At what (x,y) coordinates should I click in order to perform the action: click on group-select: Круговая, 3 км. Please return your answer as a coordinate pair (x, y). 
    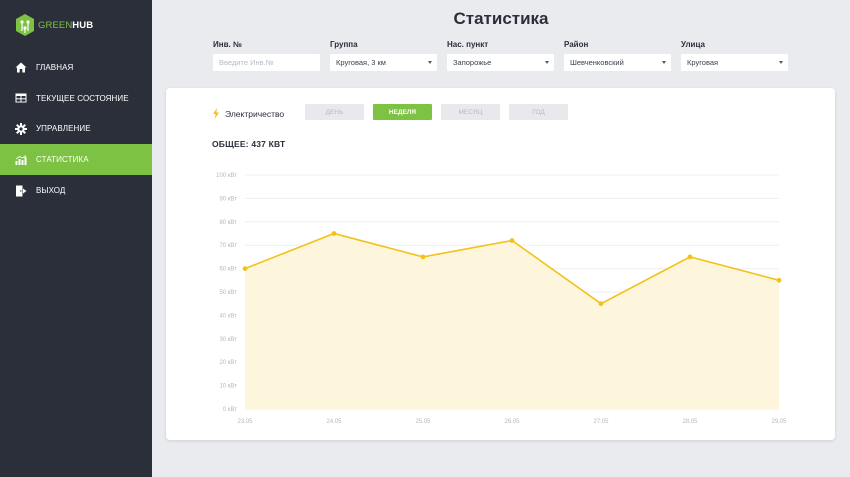
    Looking at the image, I should click on (383, 62).